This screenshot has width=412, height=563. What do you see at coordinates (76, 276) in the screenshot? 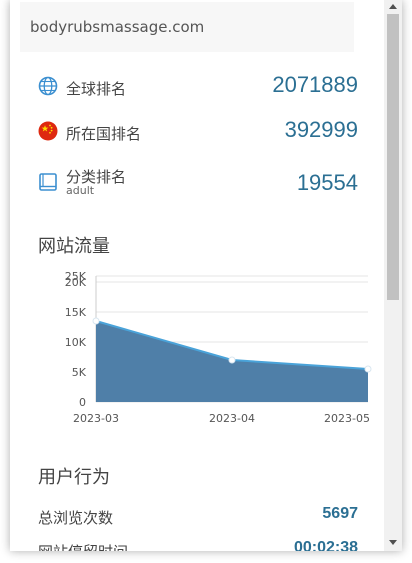
I see `y-tick-label-overlay: 25K` at bounding box center [76, 276].